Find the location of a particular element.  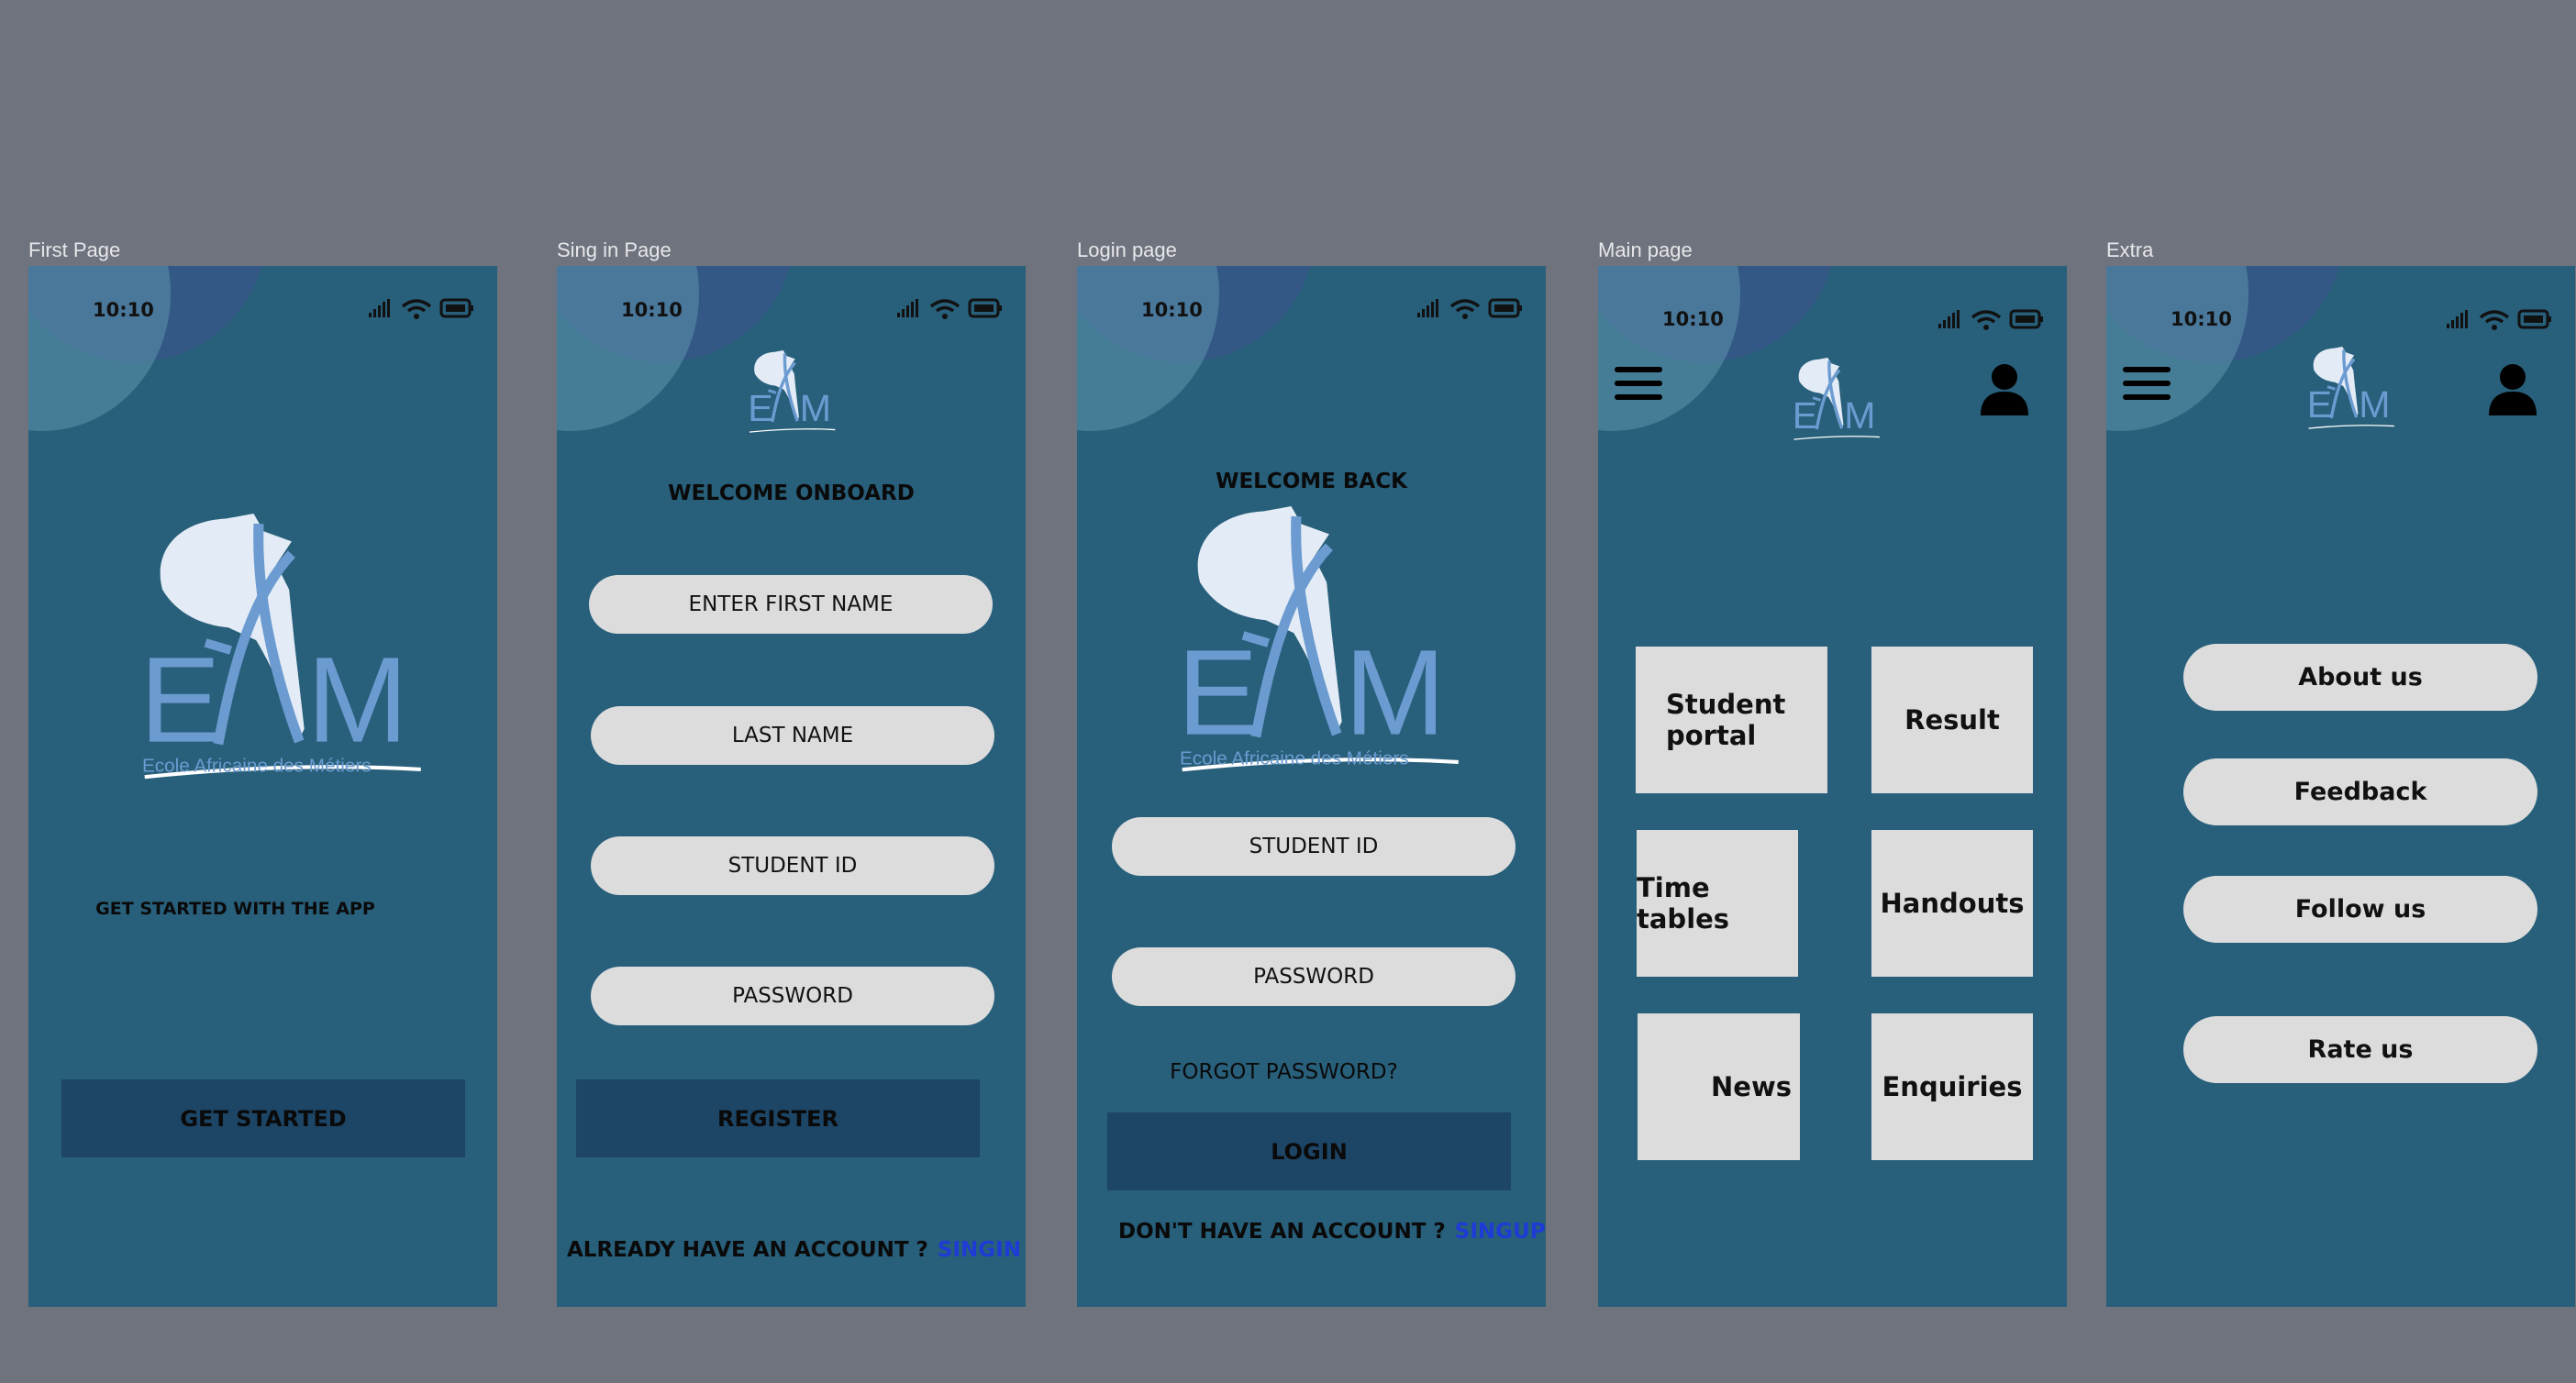

result-tile: Result is located at coordinates (1952, 720).